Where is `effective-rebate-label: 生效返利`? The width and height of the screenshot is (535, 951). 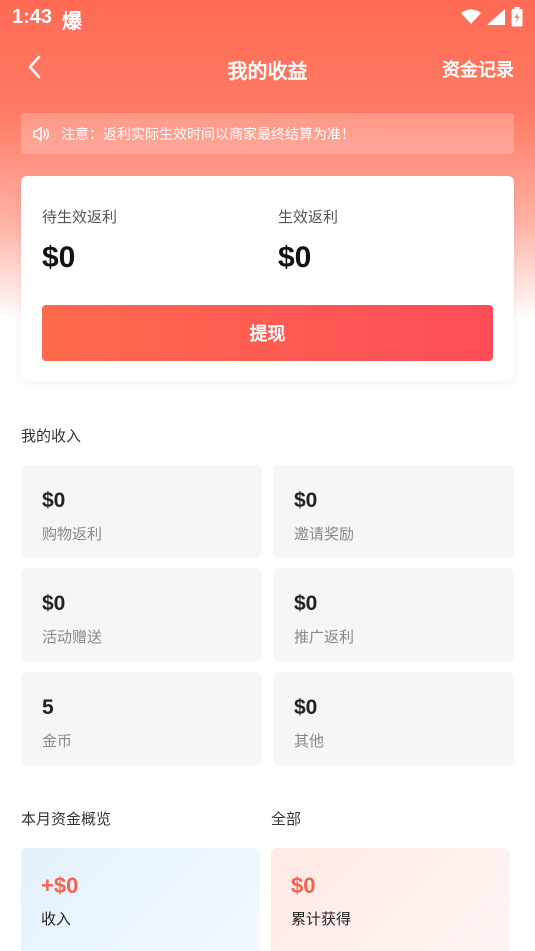
effective-rebate-label: 生效返利 is located at coordinates (308, 217).